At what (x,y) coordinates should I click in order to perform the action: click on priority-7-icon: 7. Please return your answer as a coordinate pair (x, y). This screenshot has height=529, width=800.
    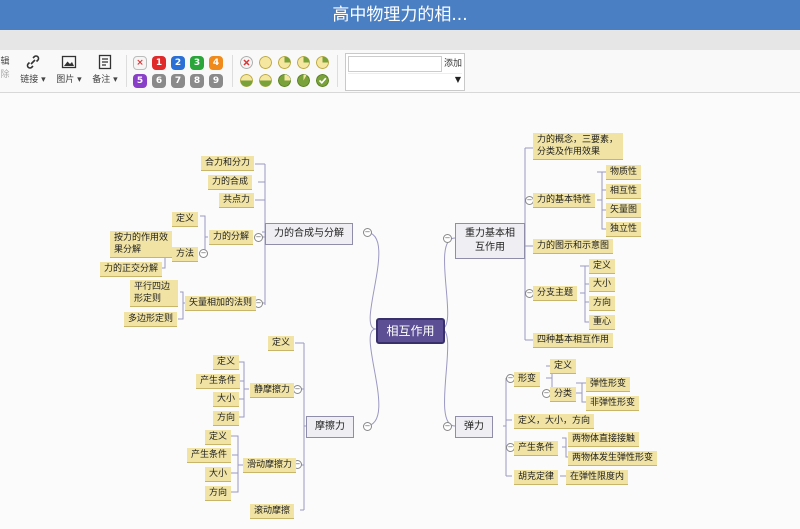
    Looking at the image, I should click on (178, 81).